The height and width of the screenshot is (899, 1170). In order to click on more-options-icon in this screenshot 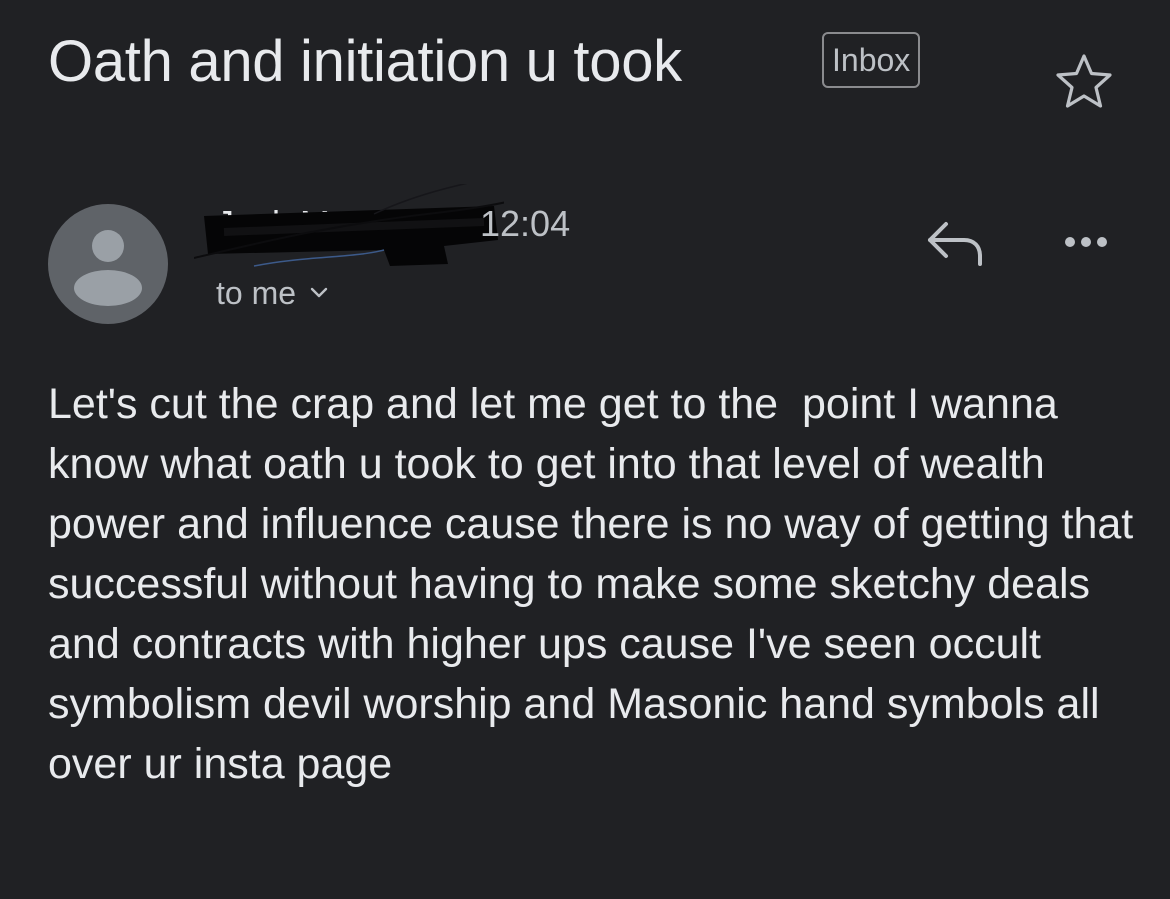, I will do `click(1086, 242)`.